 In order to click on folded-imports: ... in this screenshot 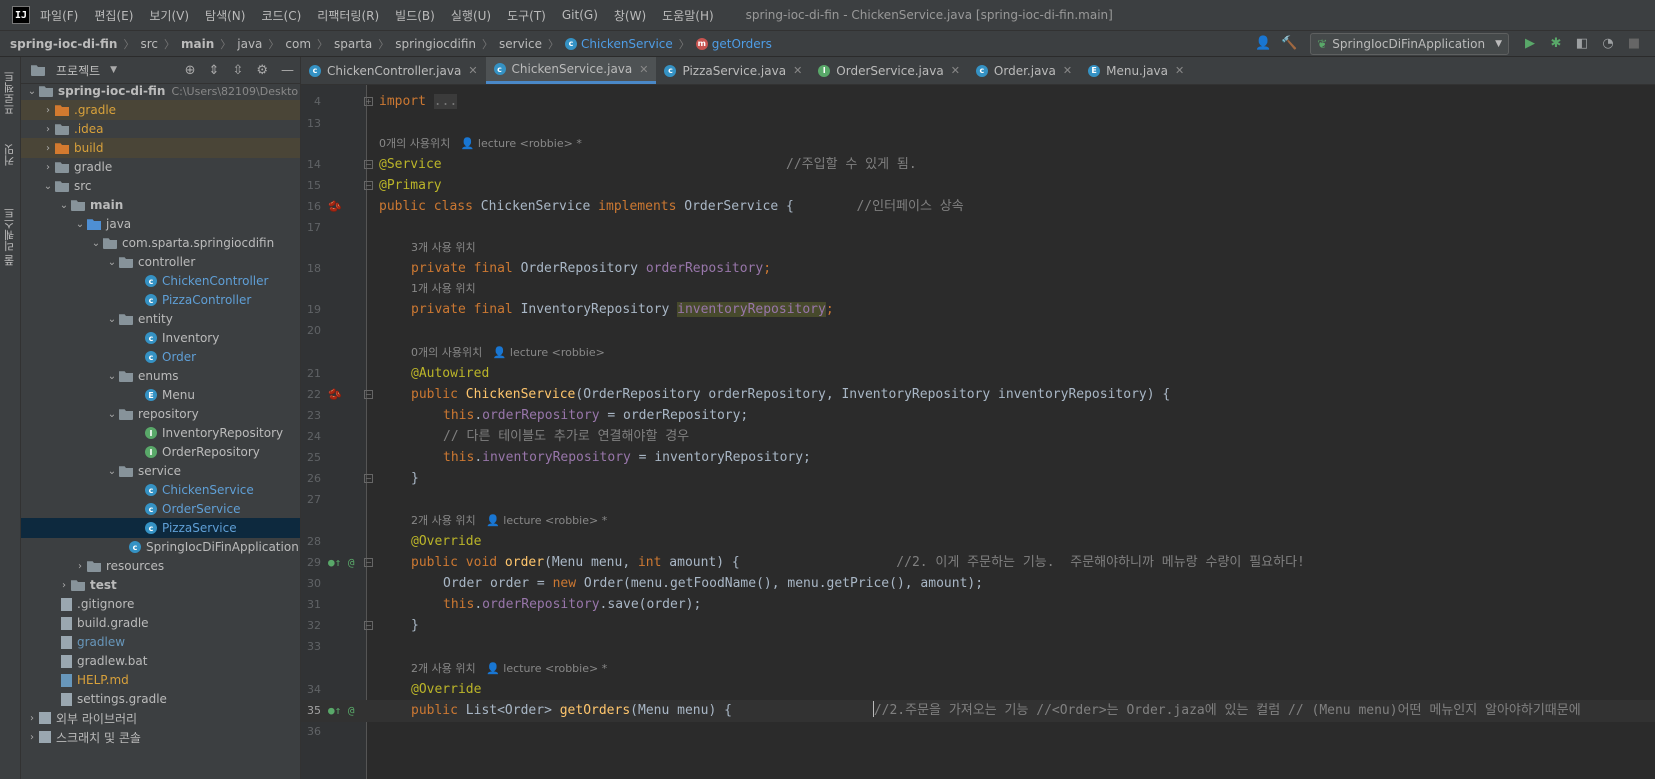, I will do `click(445, 101)`.